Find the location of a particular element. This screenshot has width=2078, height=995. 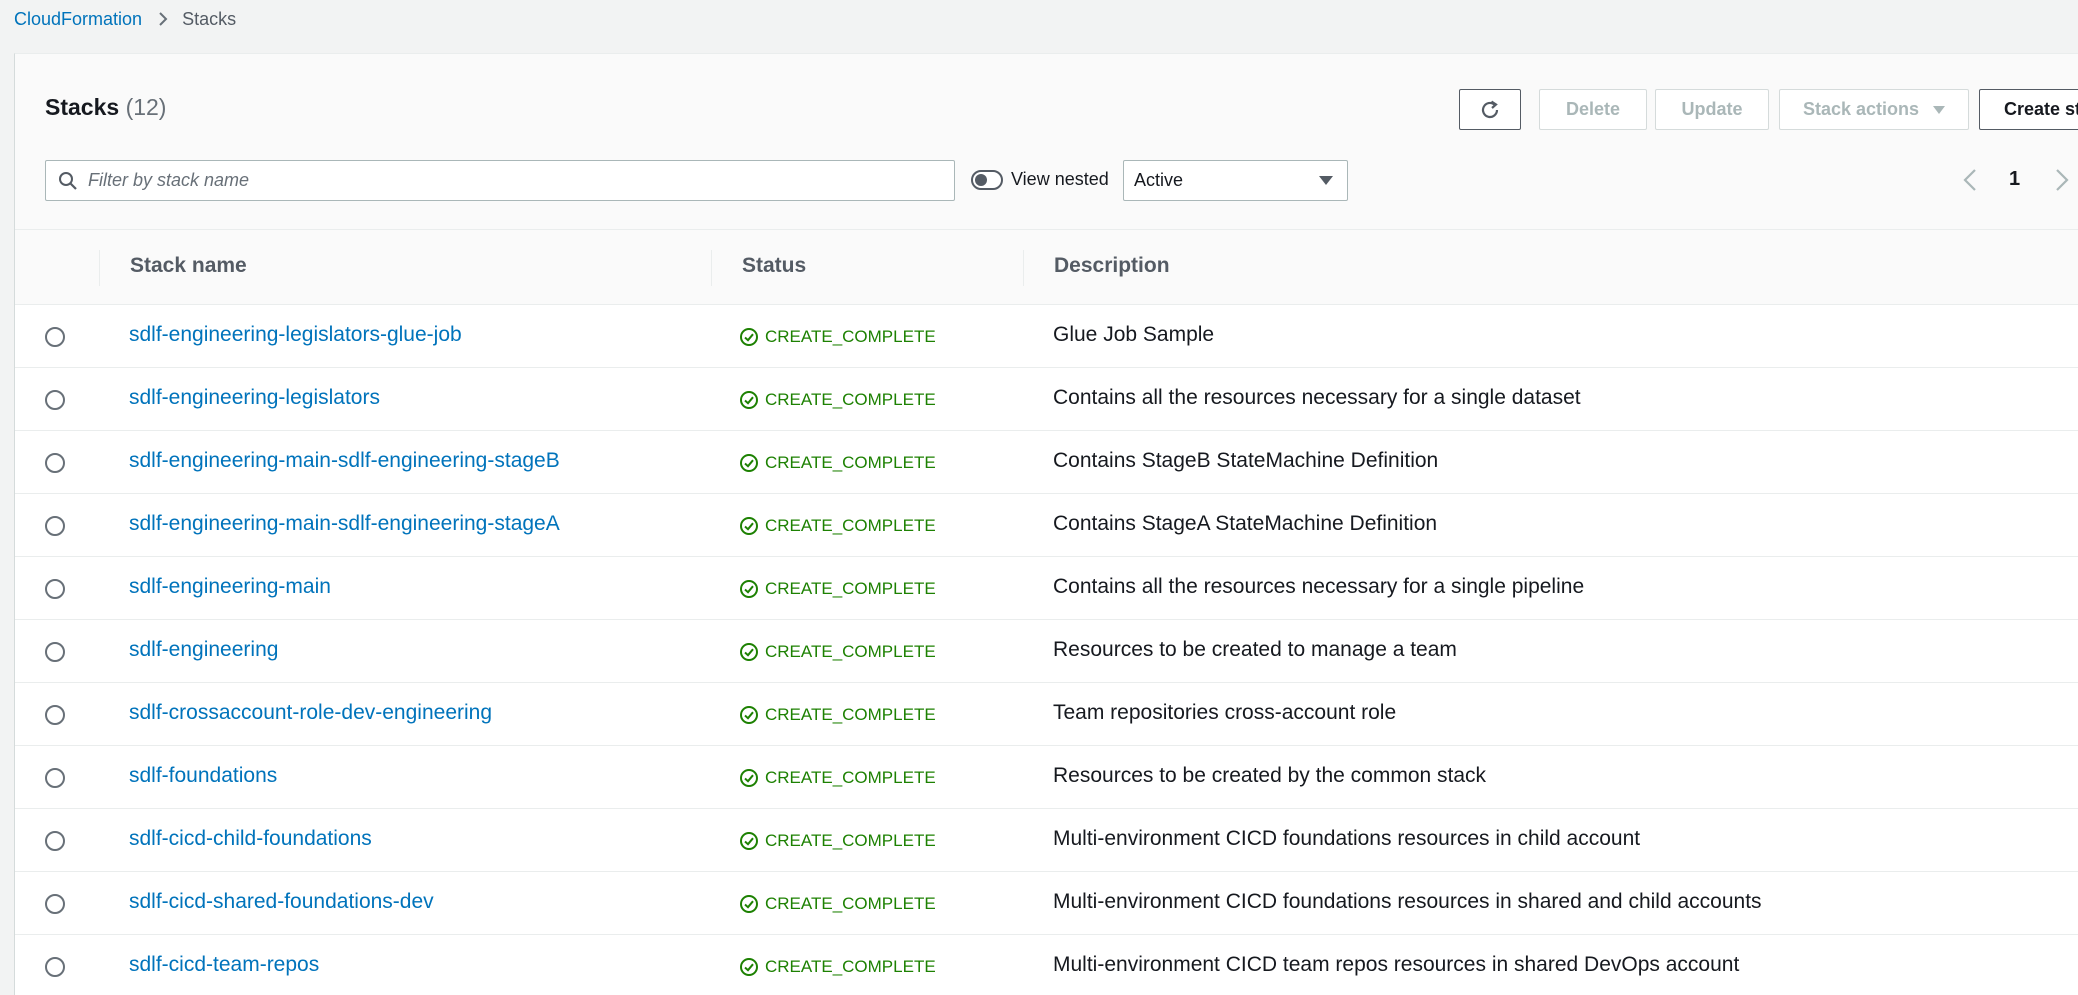

breadcrumb-cloudformation-link: CloudFormation is located at coordinates (78, 19).